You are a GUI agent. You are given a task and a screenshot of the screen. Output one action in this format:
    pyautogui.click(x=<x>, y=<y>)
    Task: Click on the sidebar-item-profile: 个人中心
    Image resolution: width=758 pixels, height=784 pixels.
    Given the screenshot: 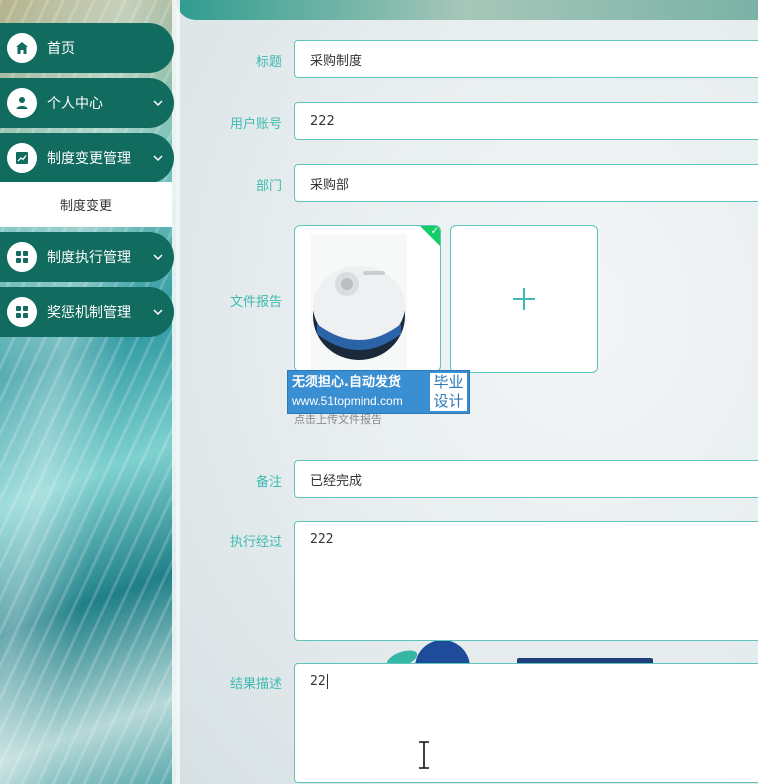 What is the action you would take?
    pyautogui.click(x=87, y=103)
    